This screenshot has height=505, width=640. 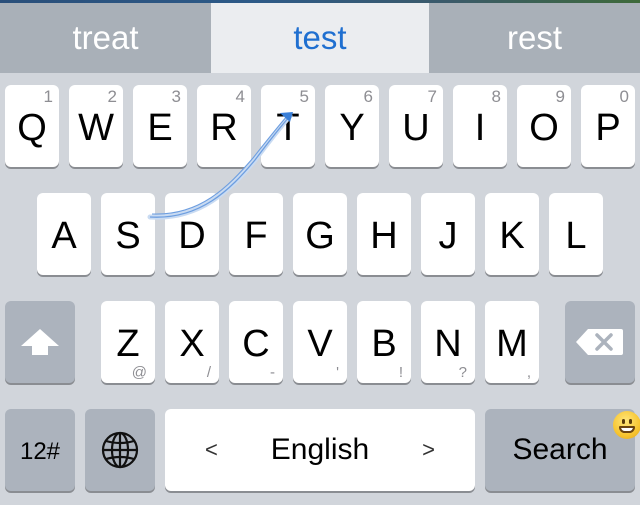 What do you see at coordinates (534, 38) in the screenshot?
I see `suggestion-rest: rest` at bounding box center [534, 38].